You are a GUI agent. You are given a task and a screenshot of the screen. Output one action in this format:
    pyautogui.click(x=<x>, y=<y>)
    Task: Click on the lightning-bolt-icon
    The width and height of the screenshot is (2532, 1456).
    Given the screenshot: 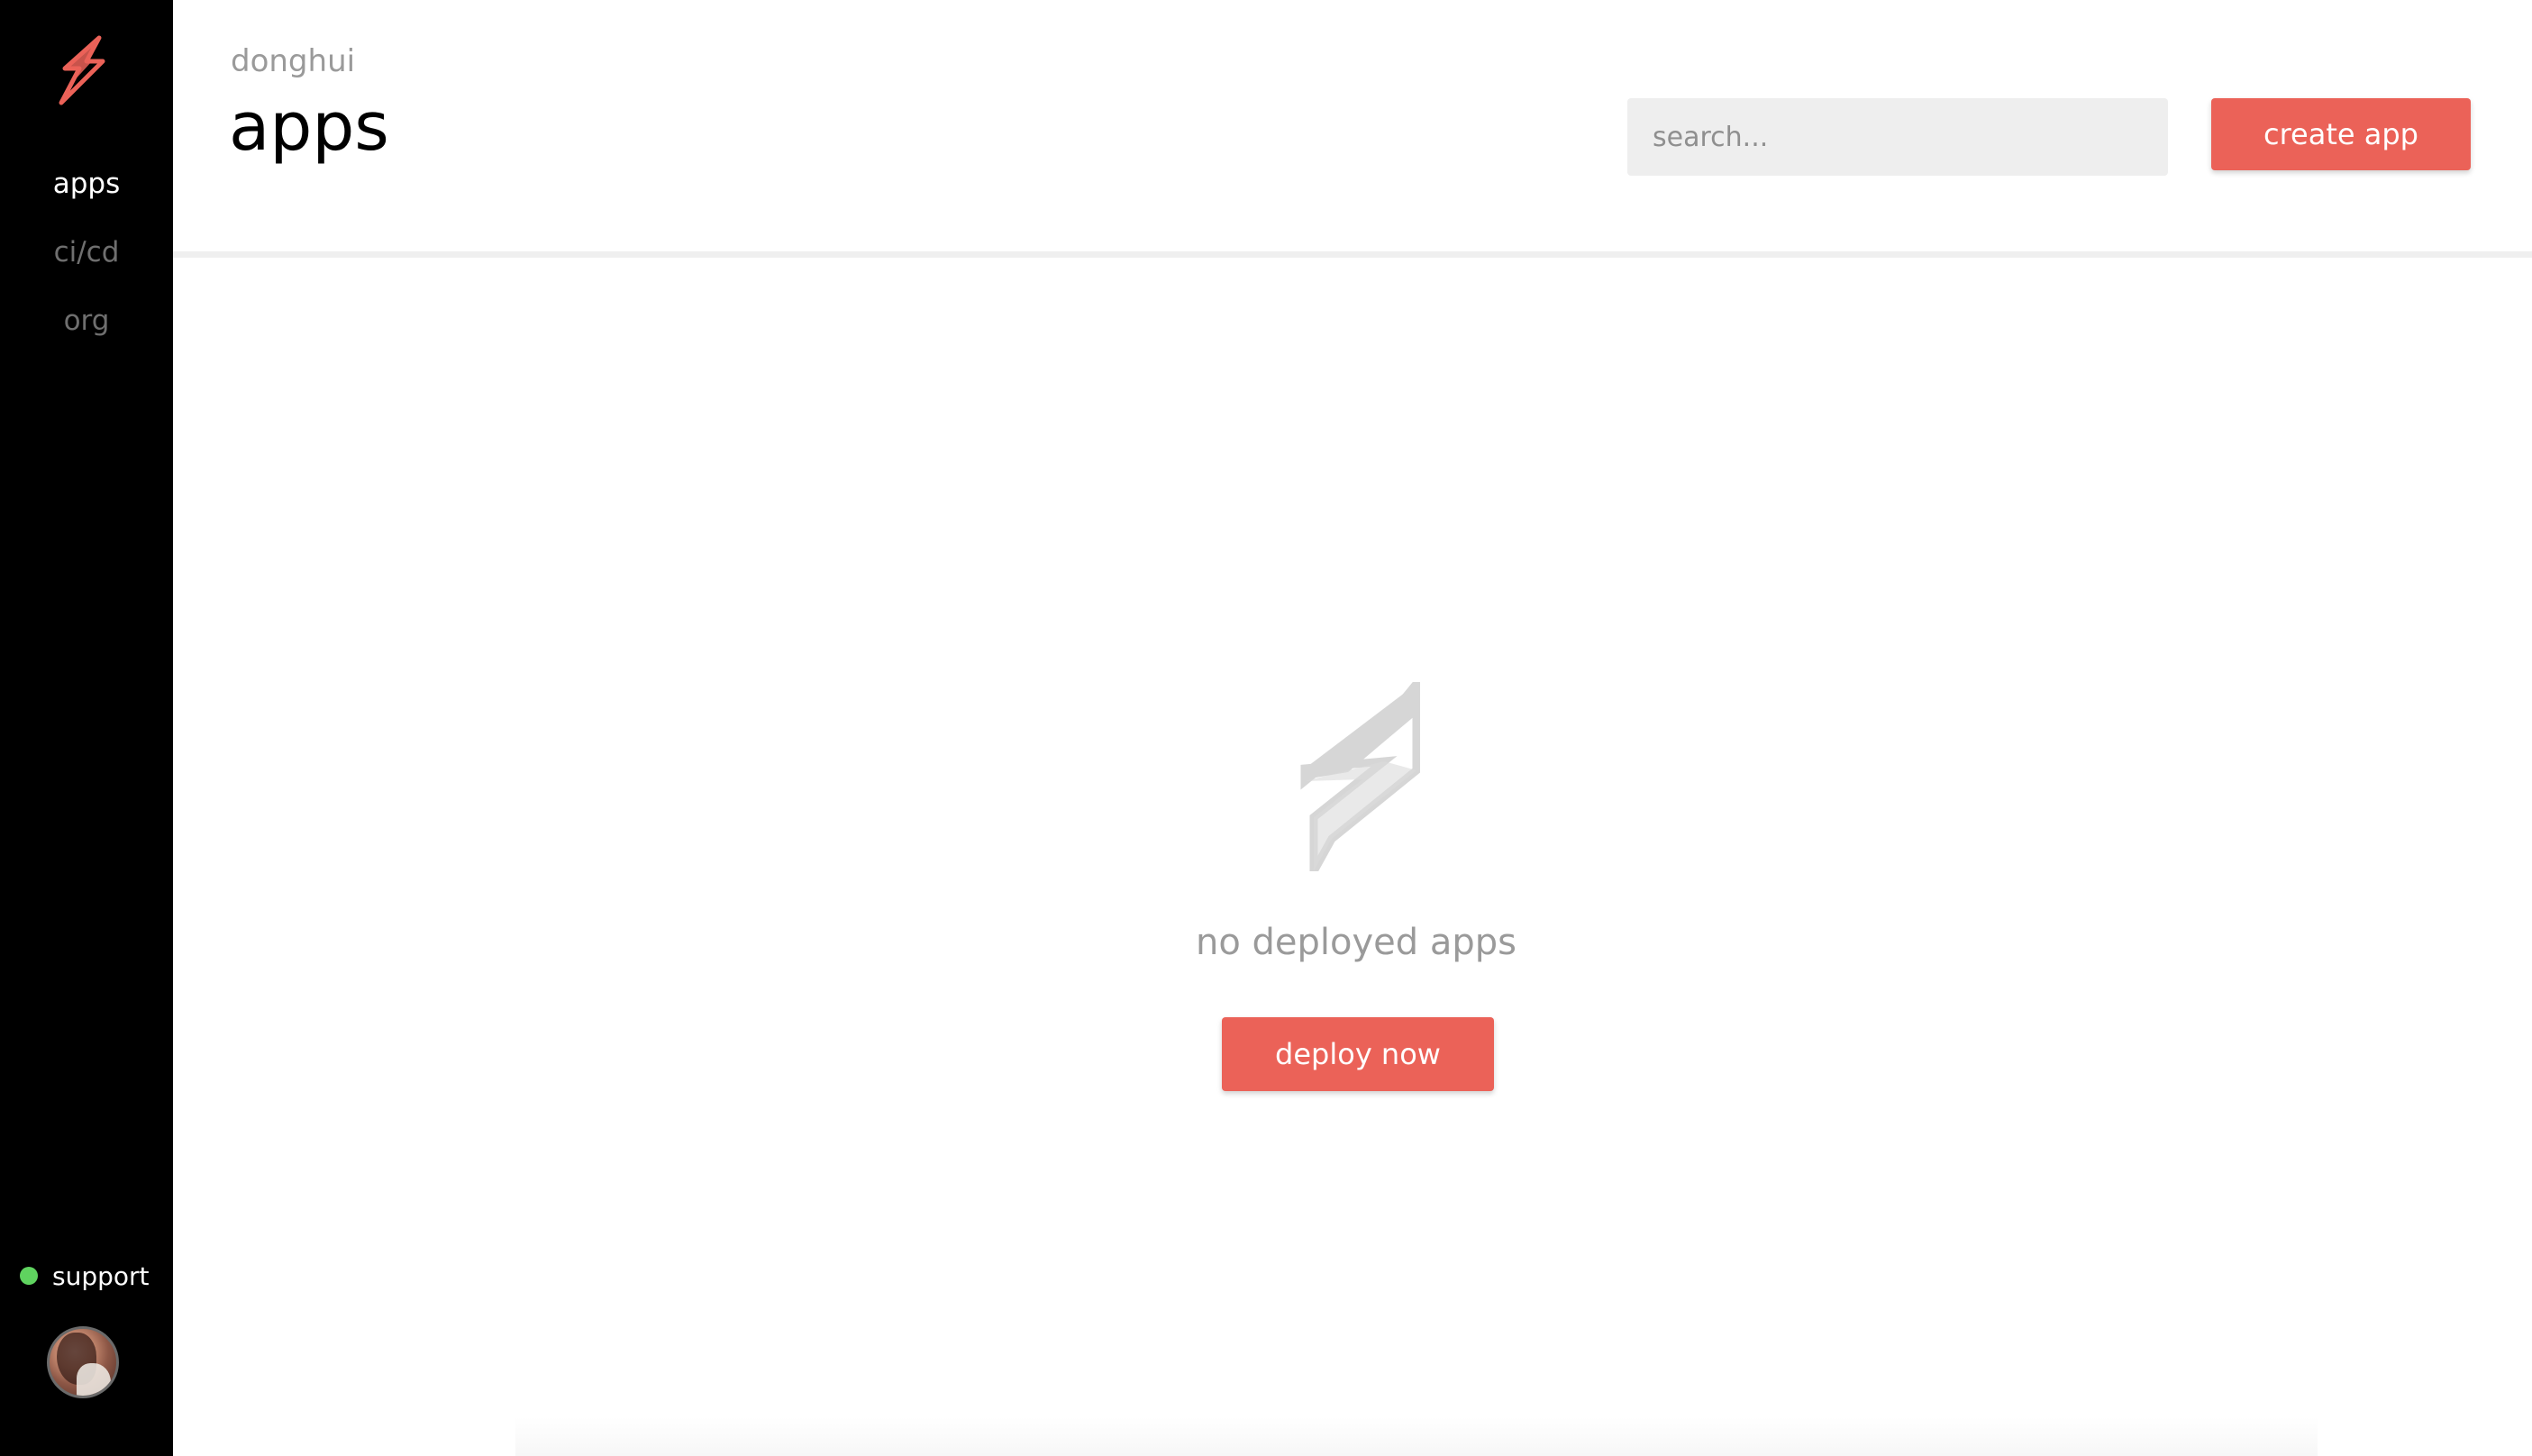 What is the action you would take?
    pyautogui.click(x=83, y=71)
    